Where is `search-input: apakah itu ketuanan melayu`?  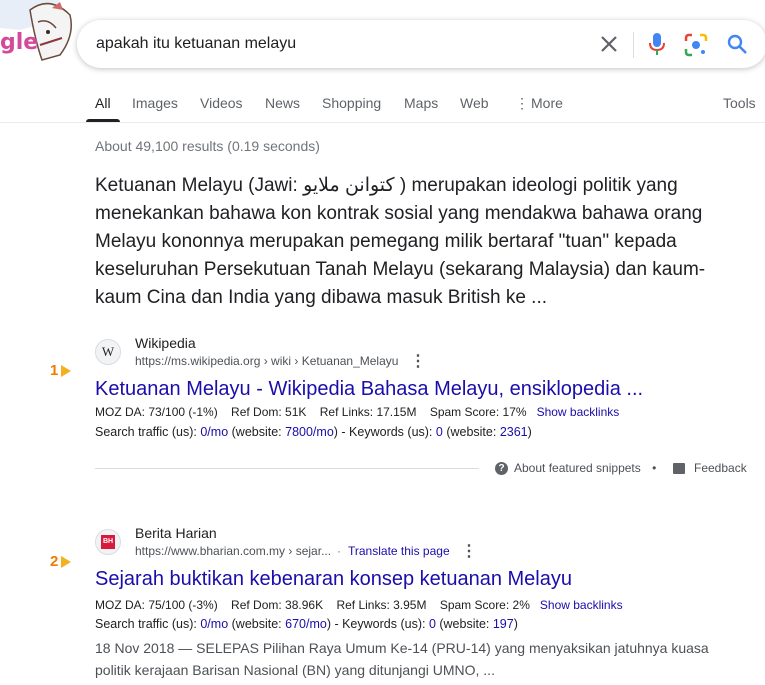 search-input: apakah itu ketuanan melayu is located at coordinates (196, 44).